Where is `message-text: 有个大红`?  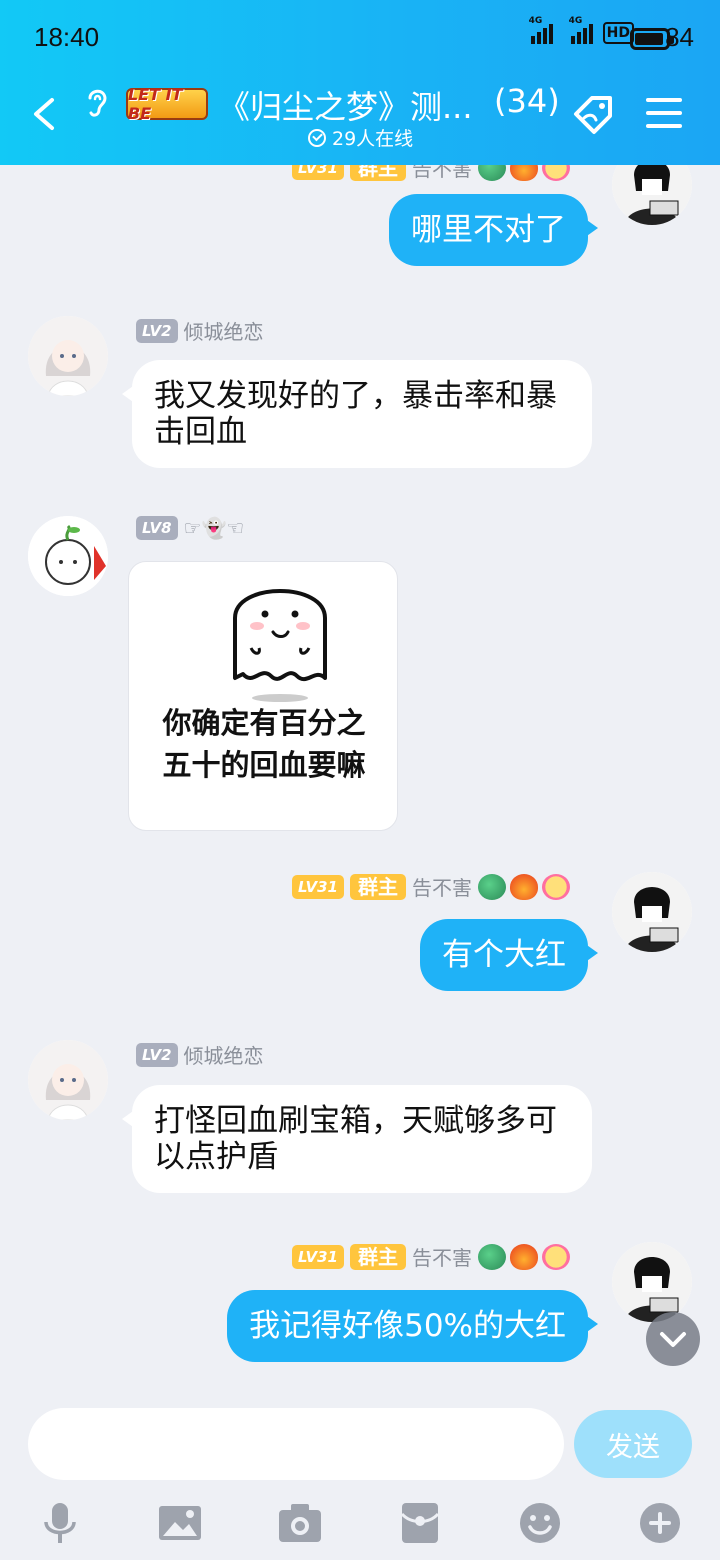 message-text: 有个大红 is located at coordinates (504, 955).